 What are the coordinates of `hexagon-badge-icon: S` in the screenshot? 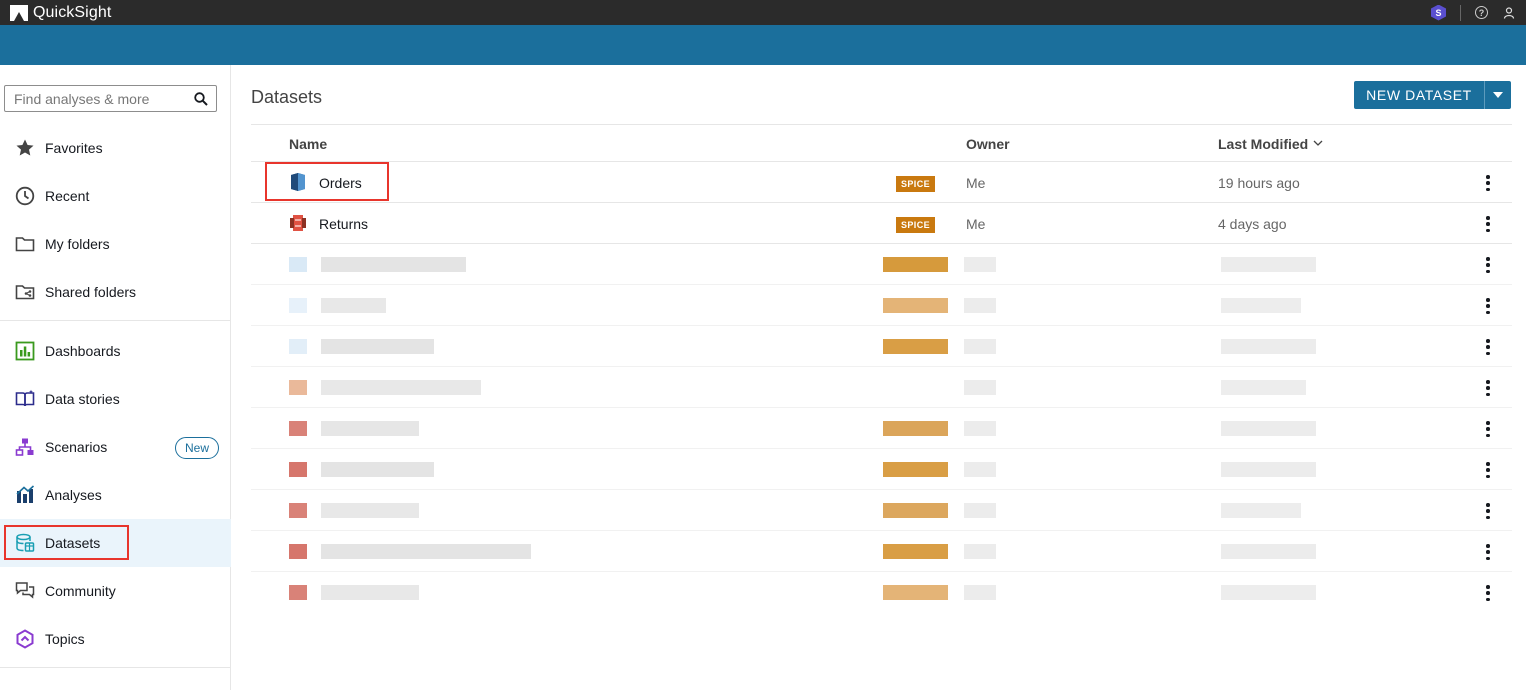 It's located at (1438, 12).